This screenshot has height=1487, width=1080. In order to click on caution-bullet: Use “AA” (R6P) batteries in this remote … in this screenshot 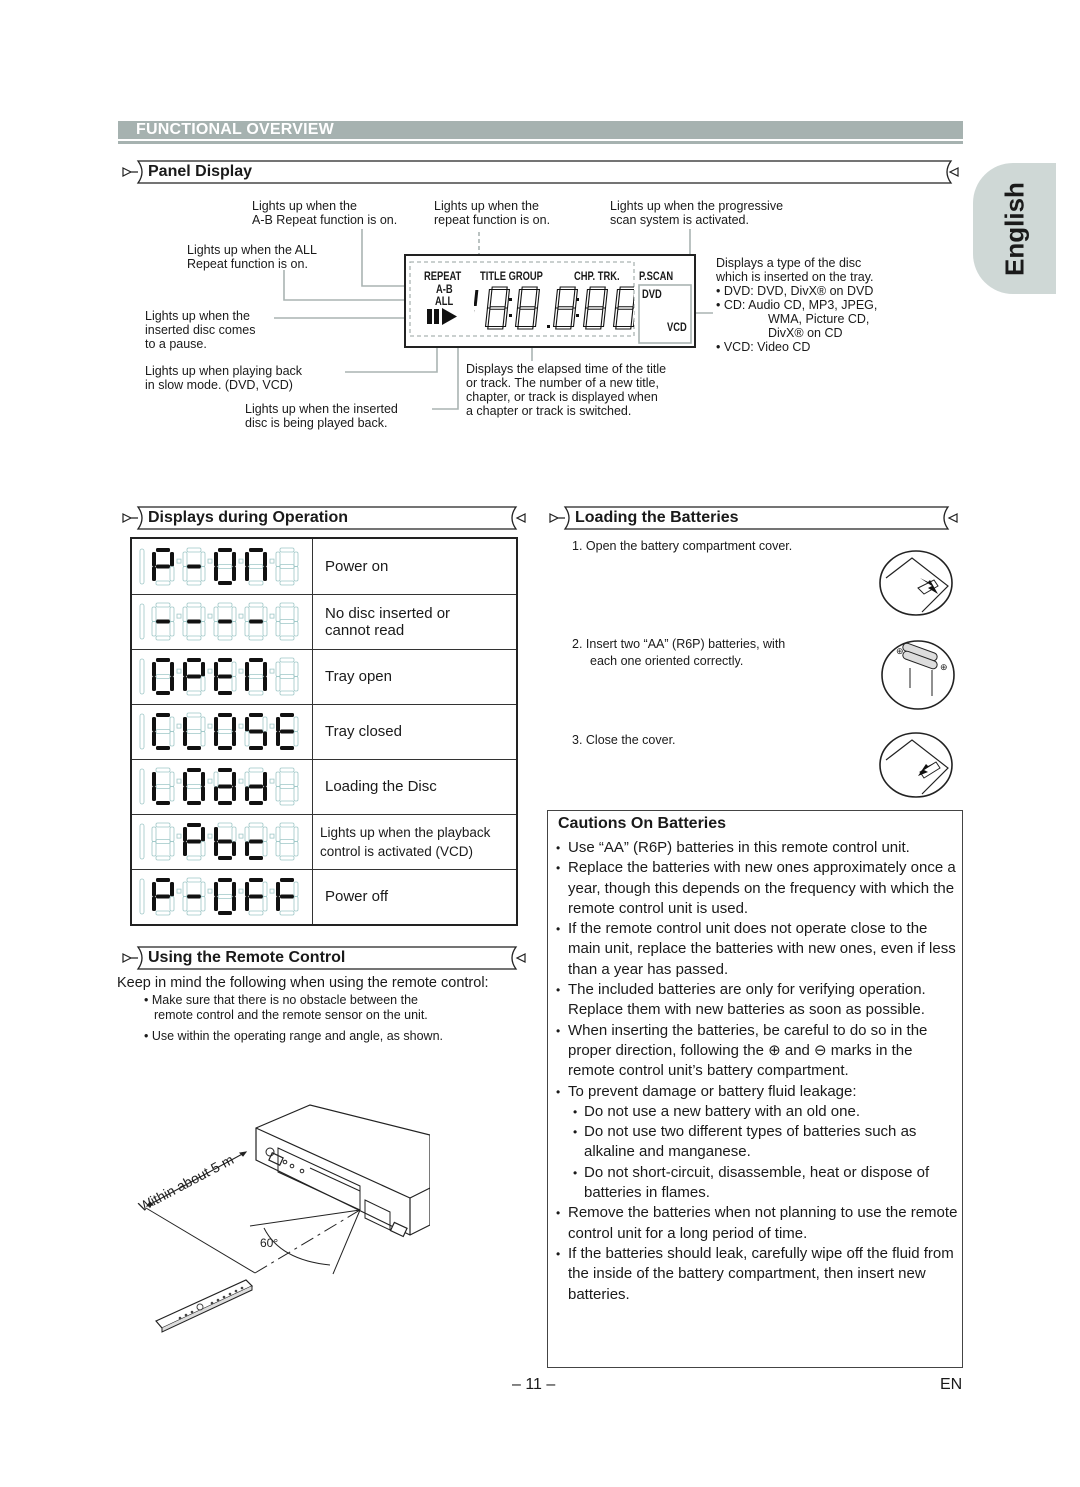, I will do `click(758, 848)`.